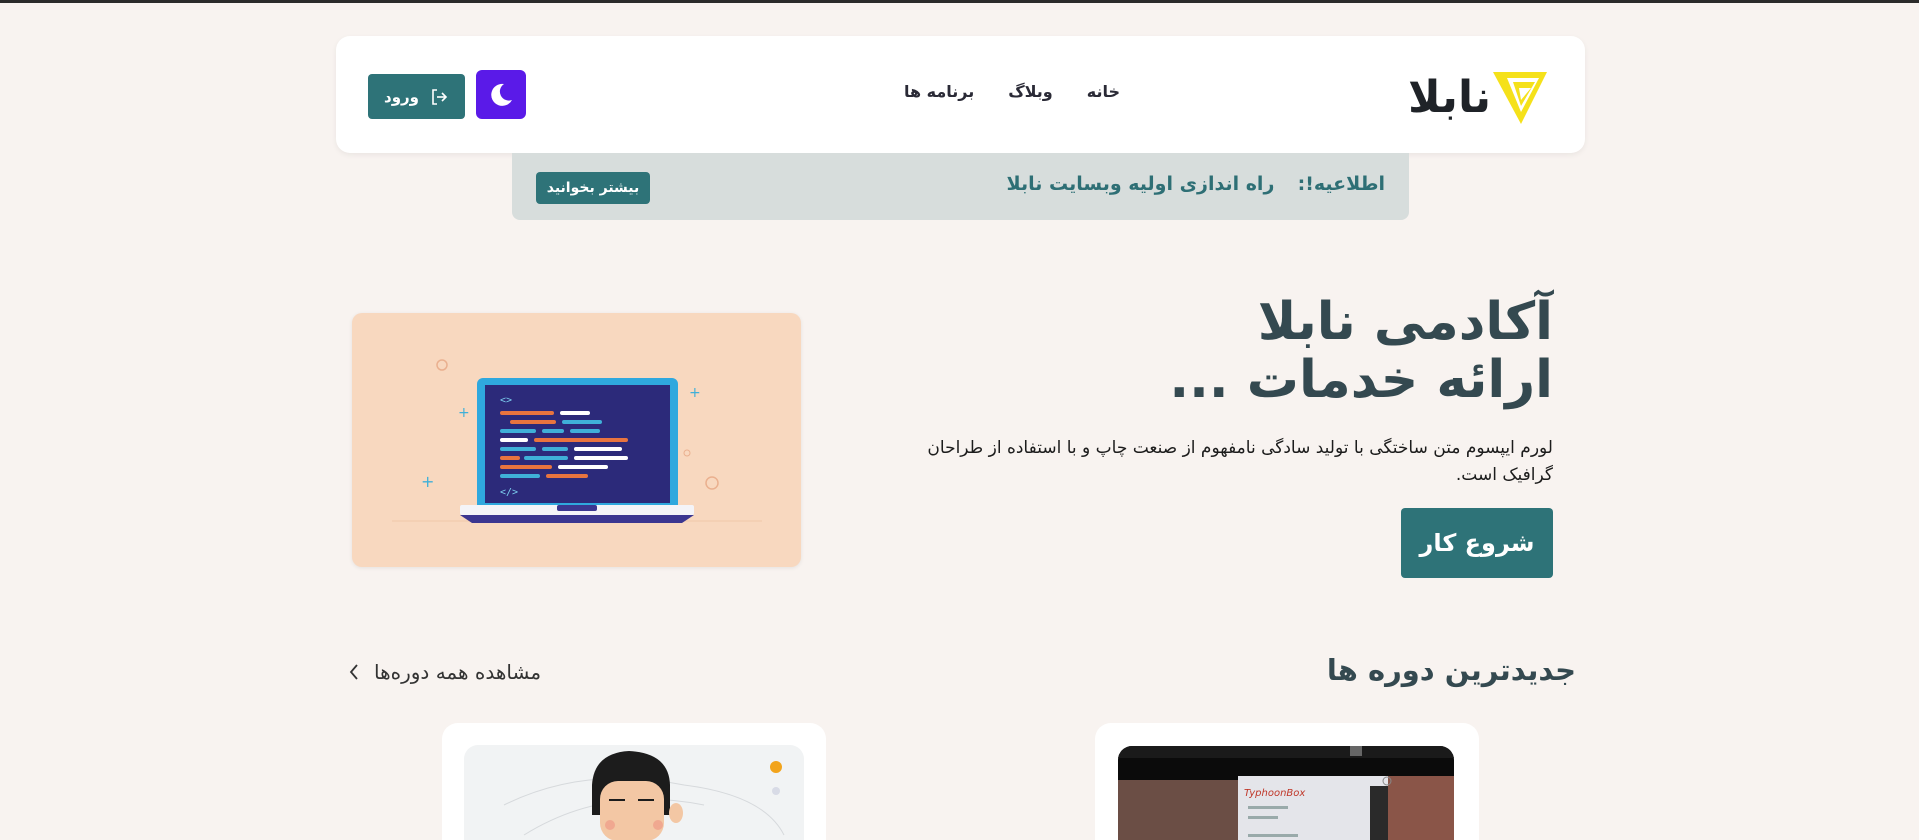  What do you see at coordinates (939, 91) in the screenshot?
I see `nav-item-programs: برنامه ها` at bounding box center [939, 91].